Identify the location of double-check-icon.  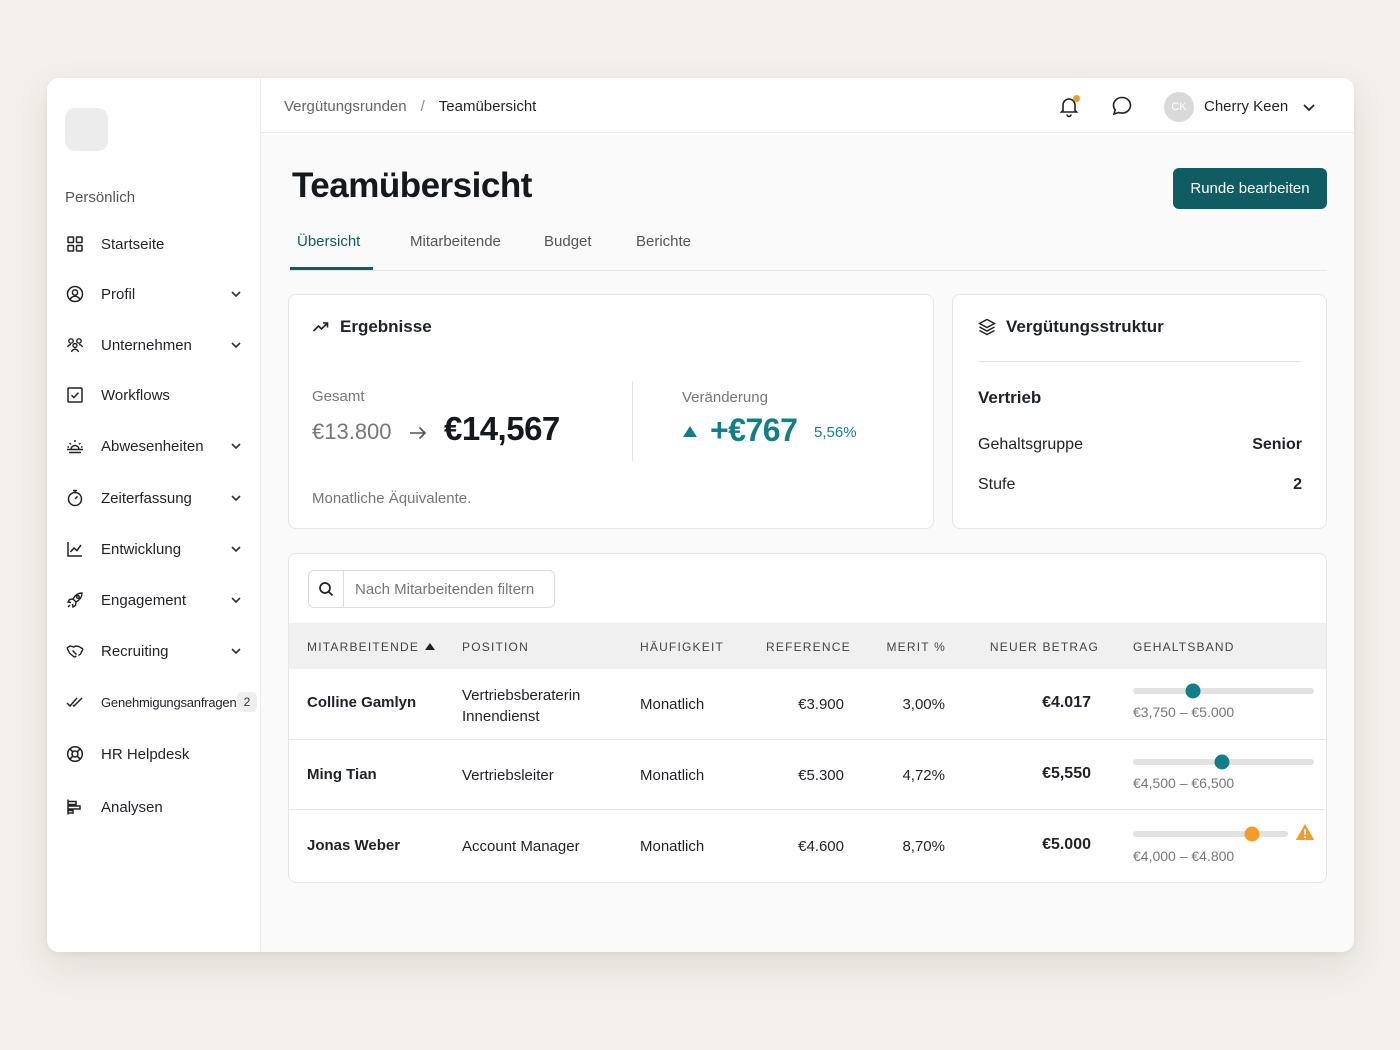
(75, 702).